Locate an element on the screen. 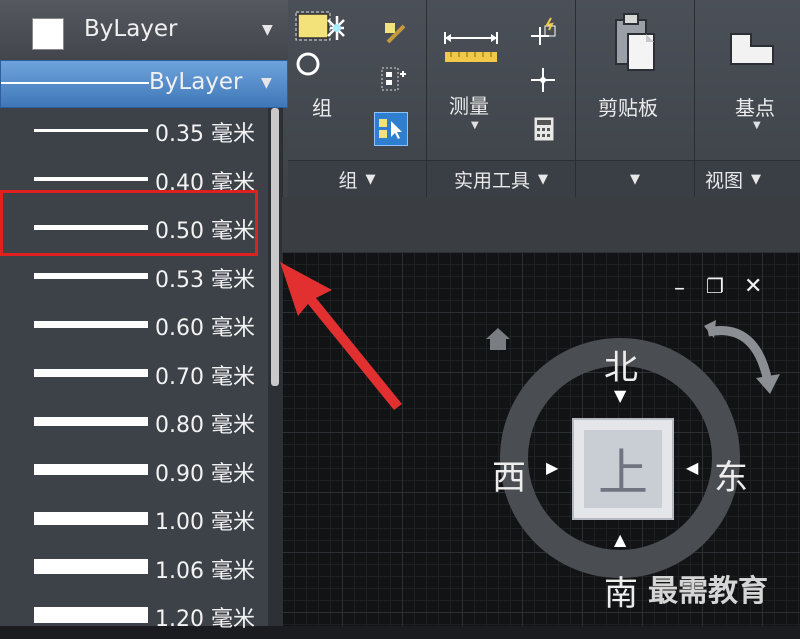 This screenshot has height=639, width=800. clipboard-panel-footer: ▼ is located at coordinates (635, 178).